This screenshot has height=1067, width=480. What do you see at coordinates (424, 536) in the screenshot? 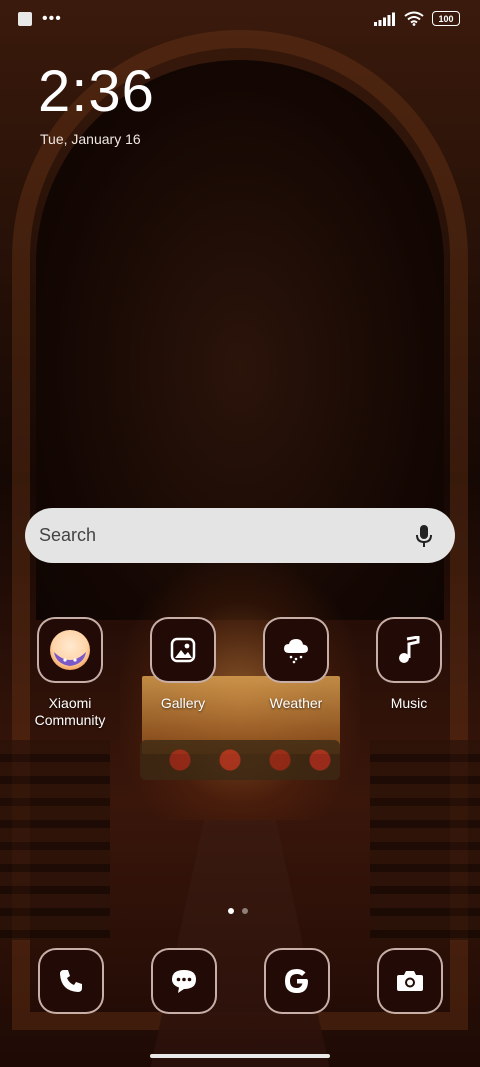
I see `microphone-icon` at bounding box center [424, 536].